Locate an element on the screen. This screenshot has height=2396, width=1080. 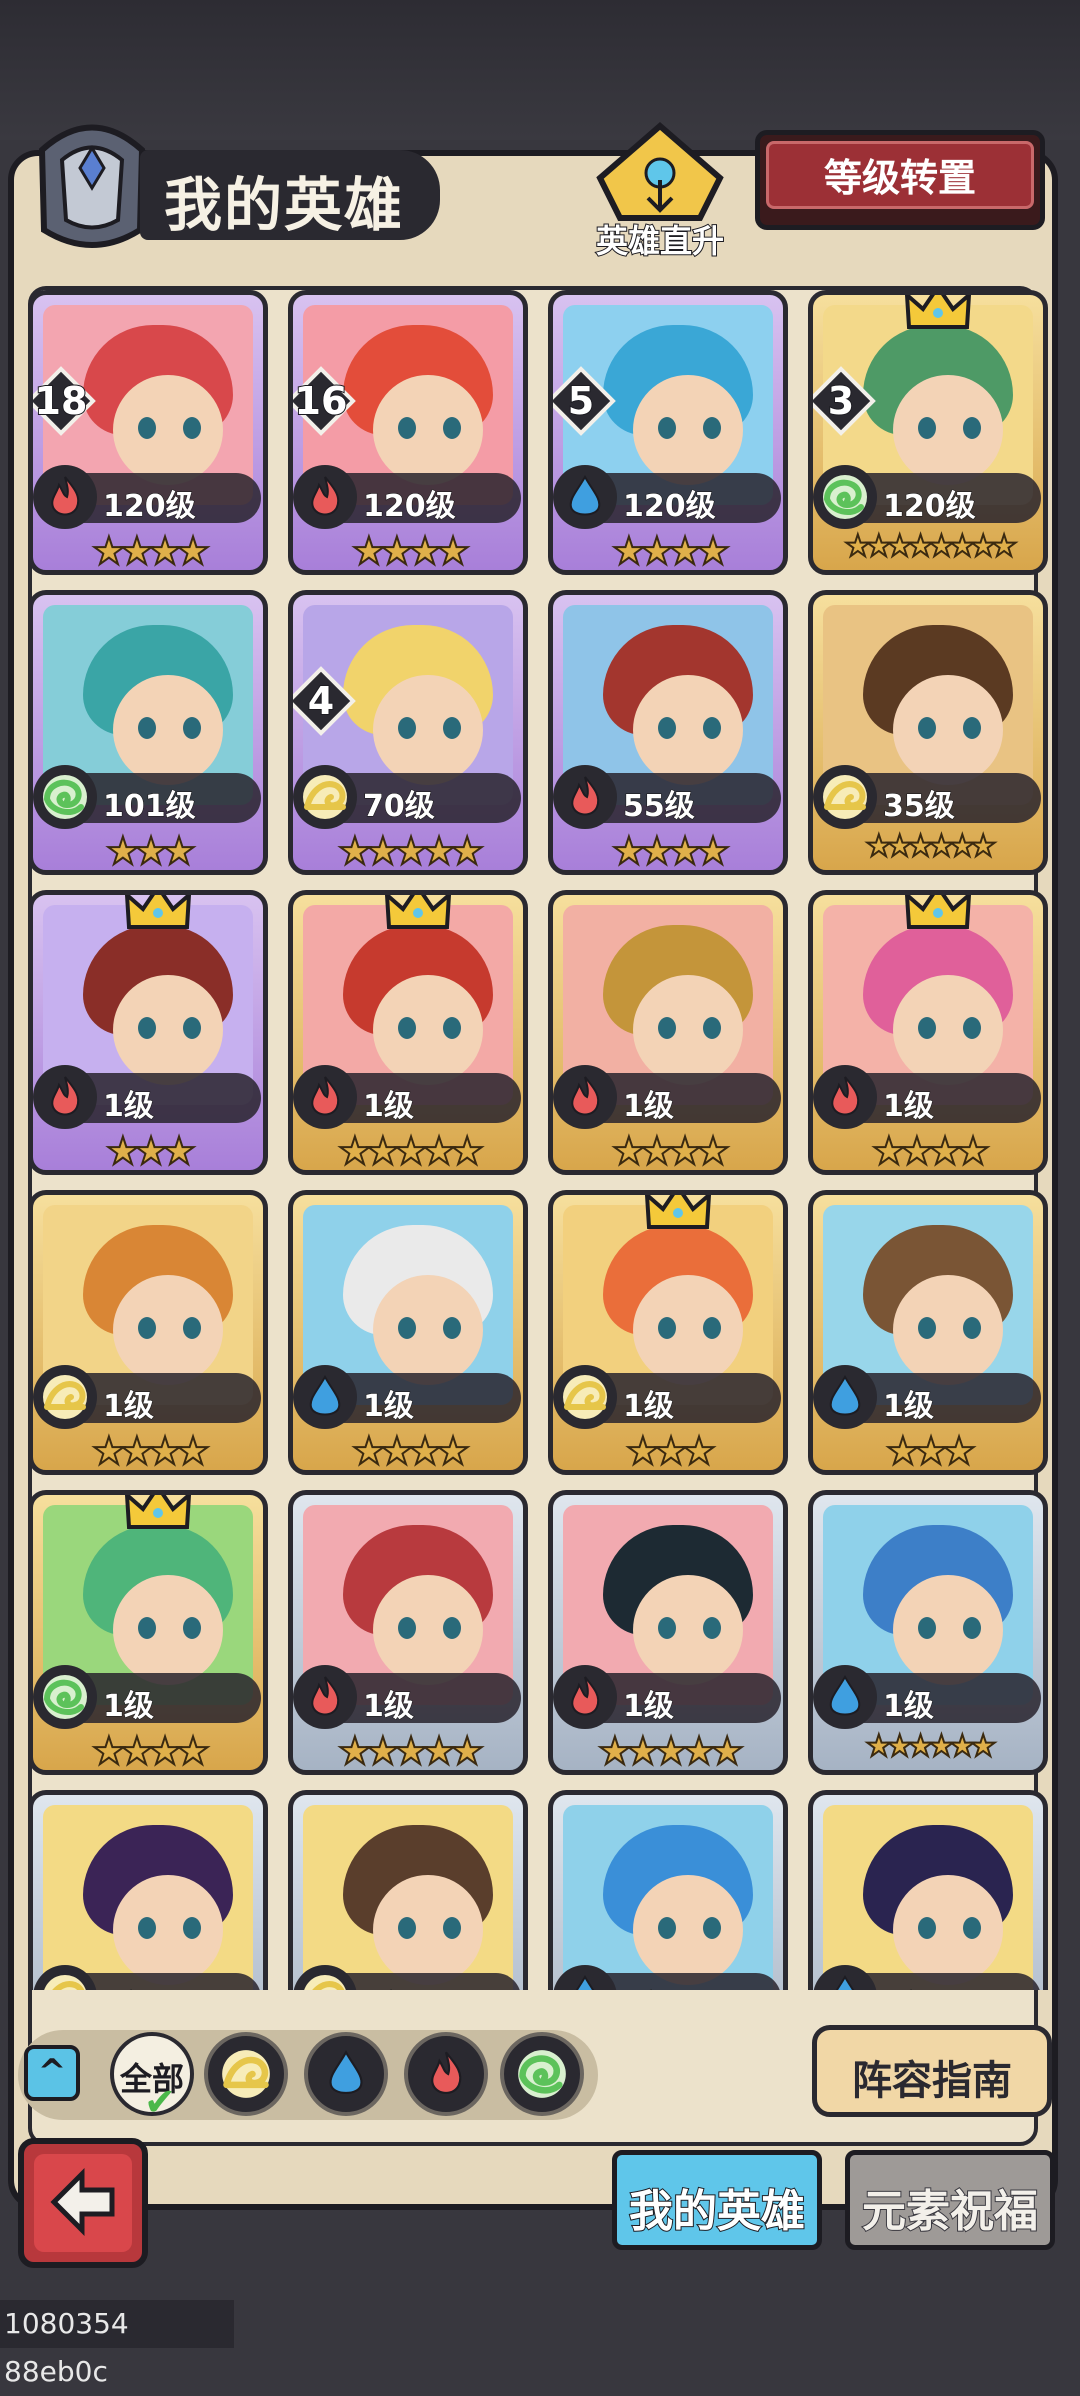
lineup-guide-label: 阵容指南 is located at coordinates (932, 2081).